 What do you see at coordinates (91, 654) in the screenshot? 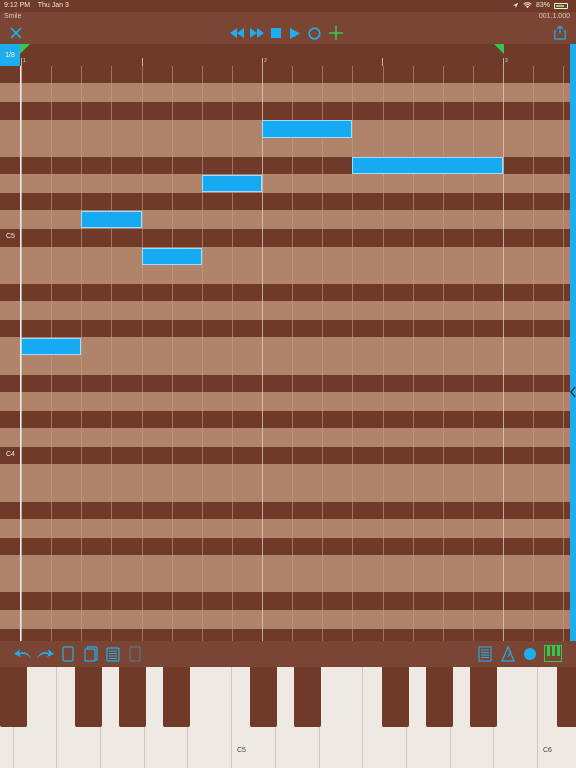
I see `duplicate-icon` at bounding box center [91, 654].